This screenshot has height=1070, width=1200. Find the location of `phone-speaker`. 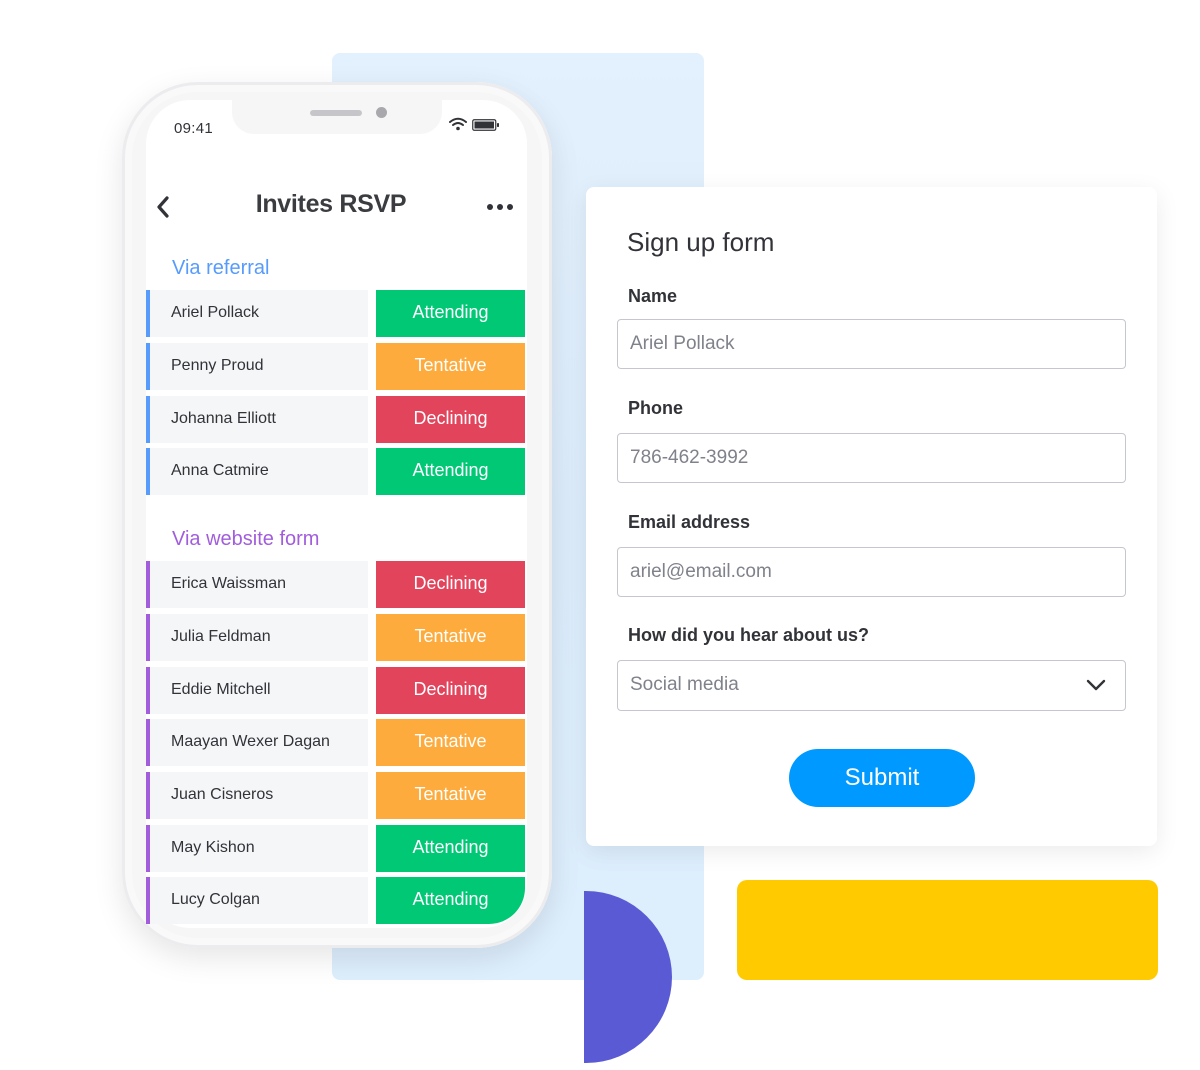

phone-speaker is located at coordinates (336, 113).